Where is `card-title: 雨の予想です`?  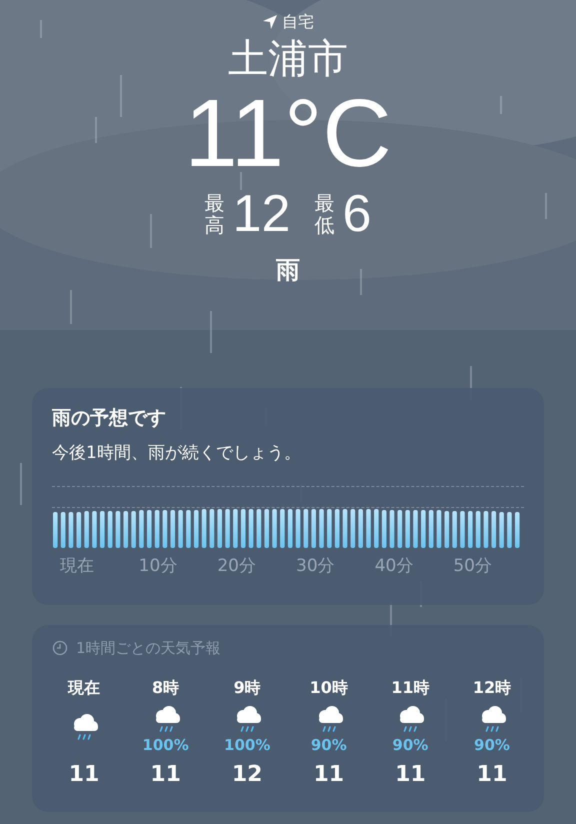
card-title: 雨の予想です is located at coordinates (109, 418).